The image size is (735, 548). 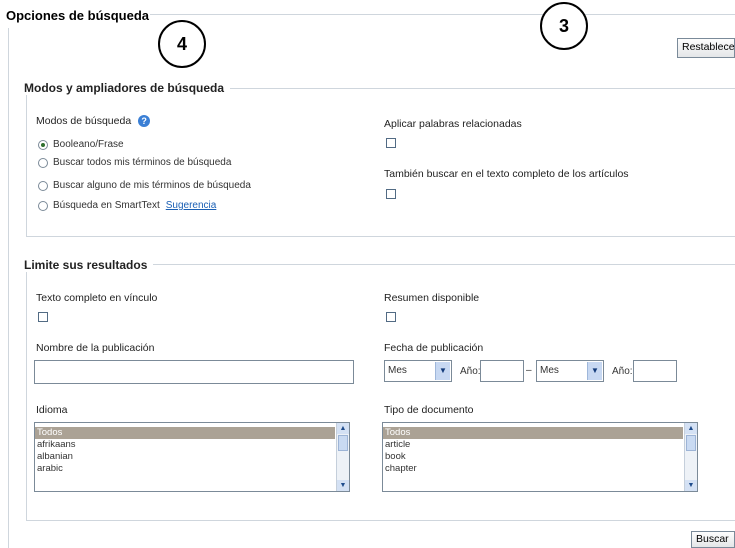 What do you see at coordinates (453, 124) in the screenshot?
I see `related-words-label: Aplicar palabras relacionadas` at bounding box center [453, 124].